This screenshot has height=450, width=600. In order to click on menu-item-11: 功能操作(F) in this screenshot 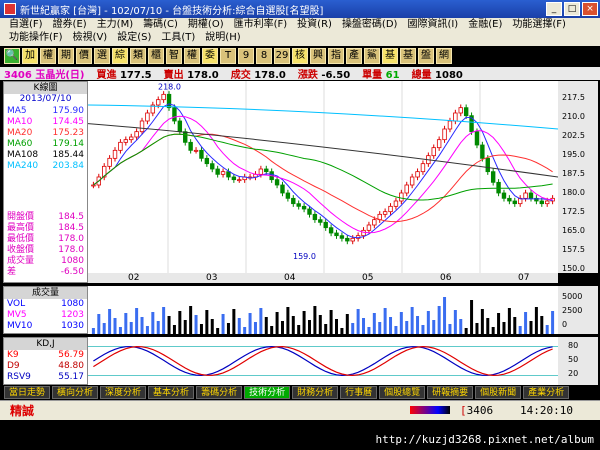, I will do `click(36, 37)`.